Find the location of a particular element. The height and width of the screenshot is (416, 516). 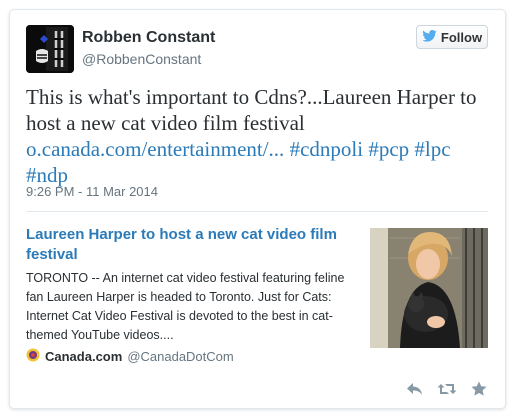

follow-button: Follow is located at coordinates (452, 37).